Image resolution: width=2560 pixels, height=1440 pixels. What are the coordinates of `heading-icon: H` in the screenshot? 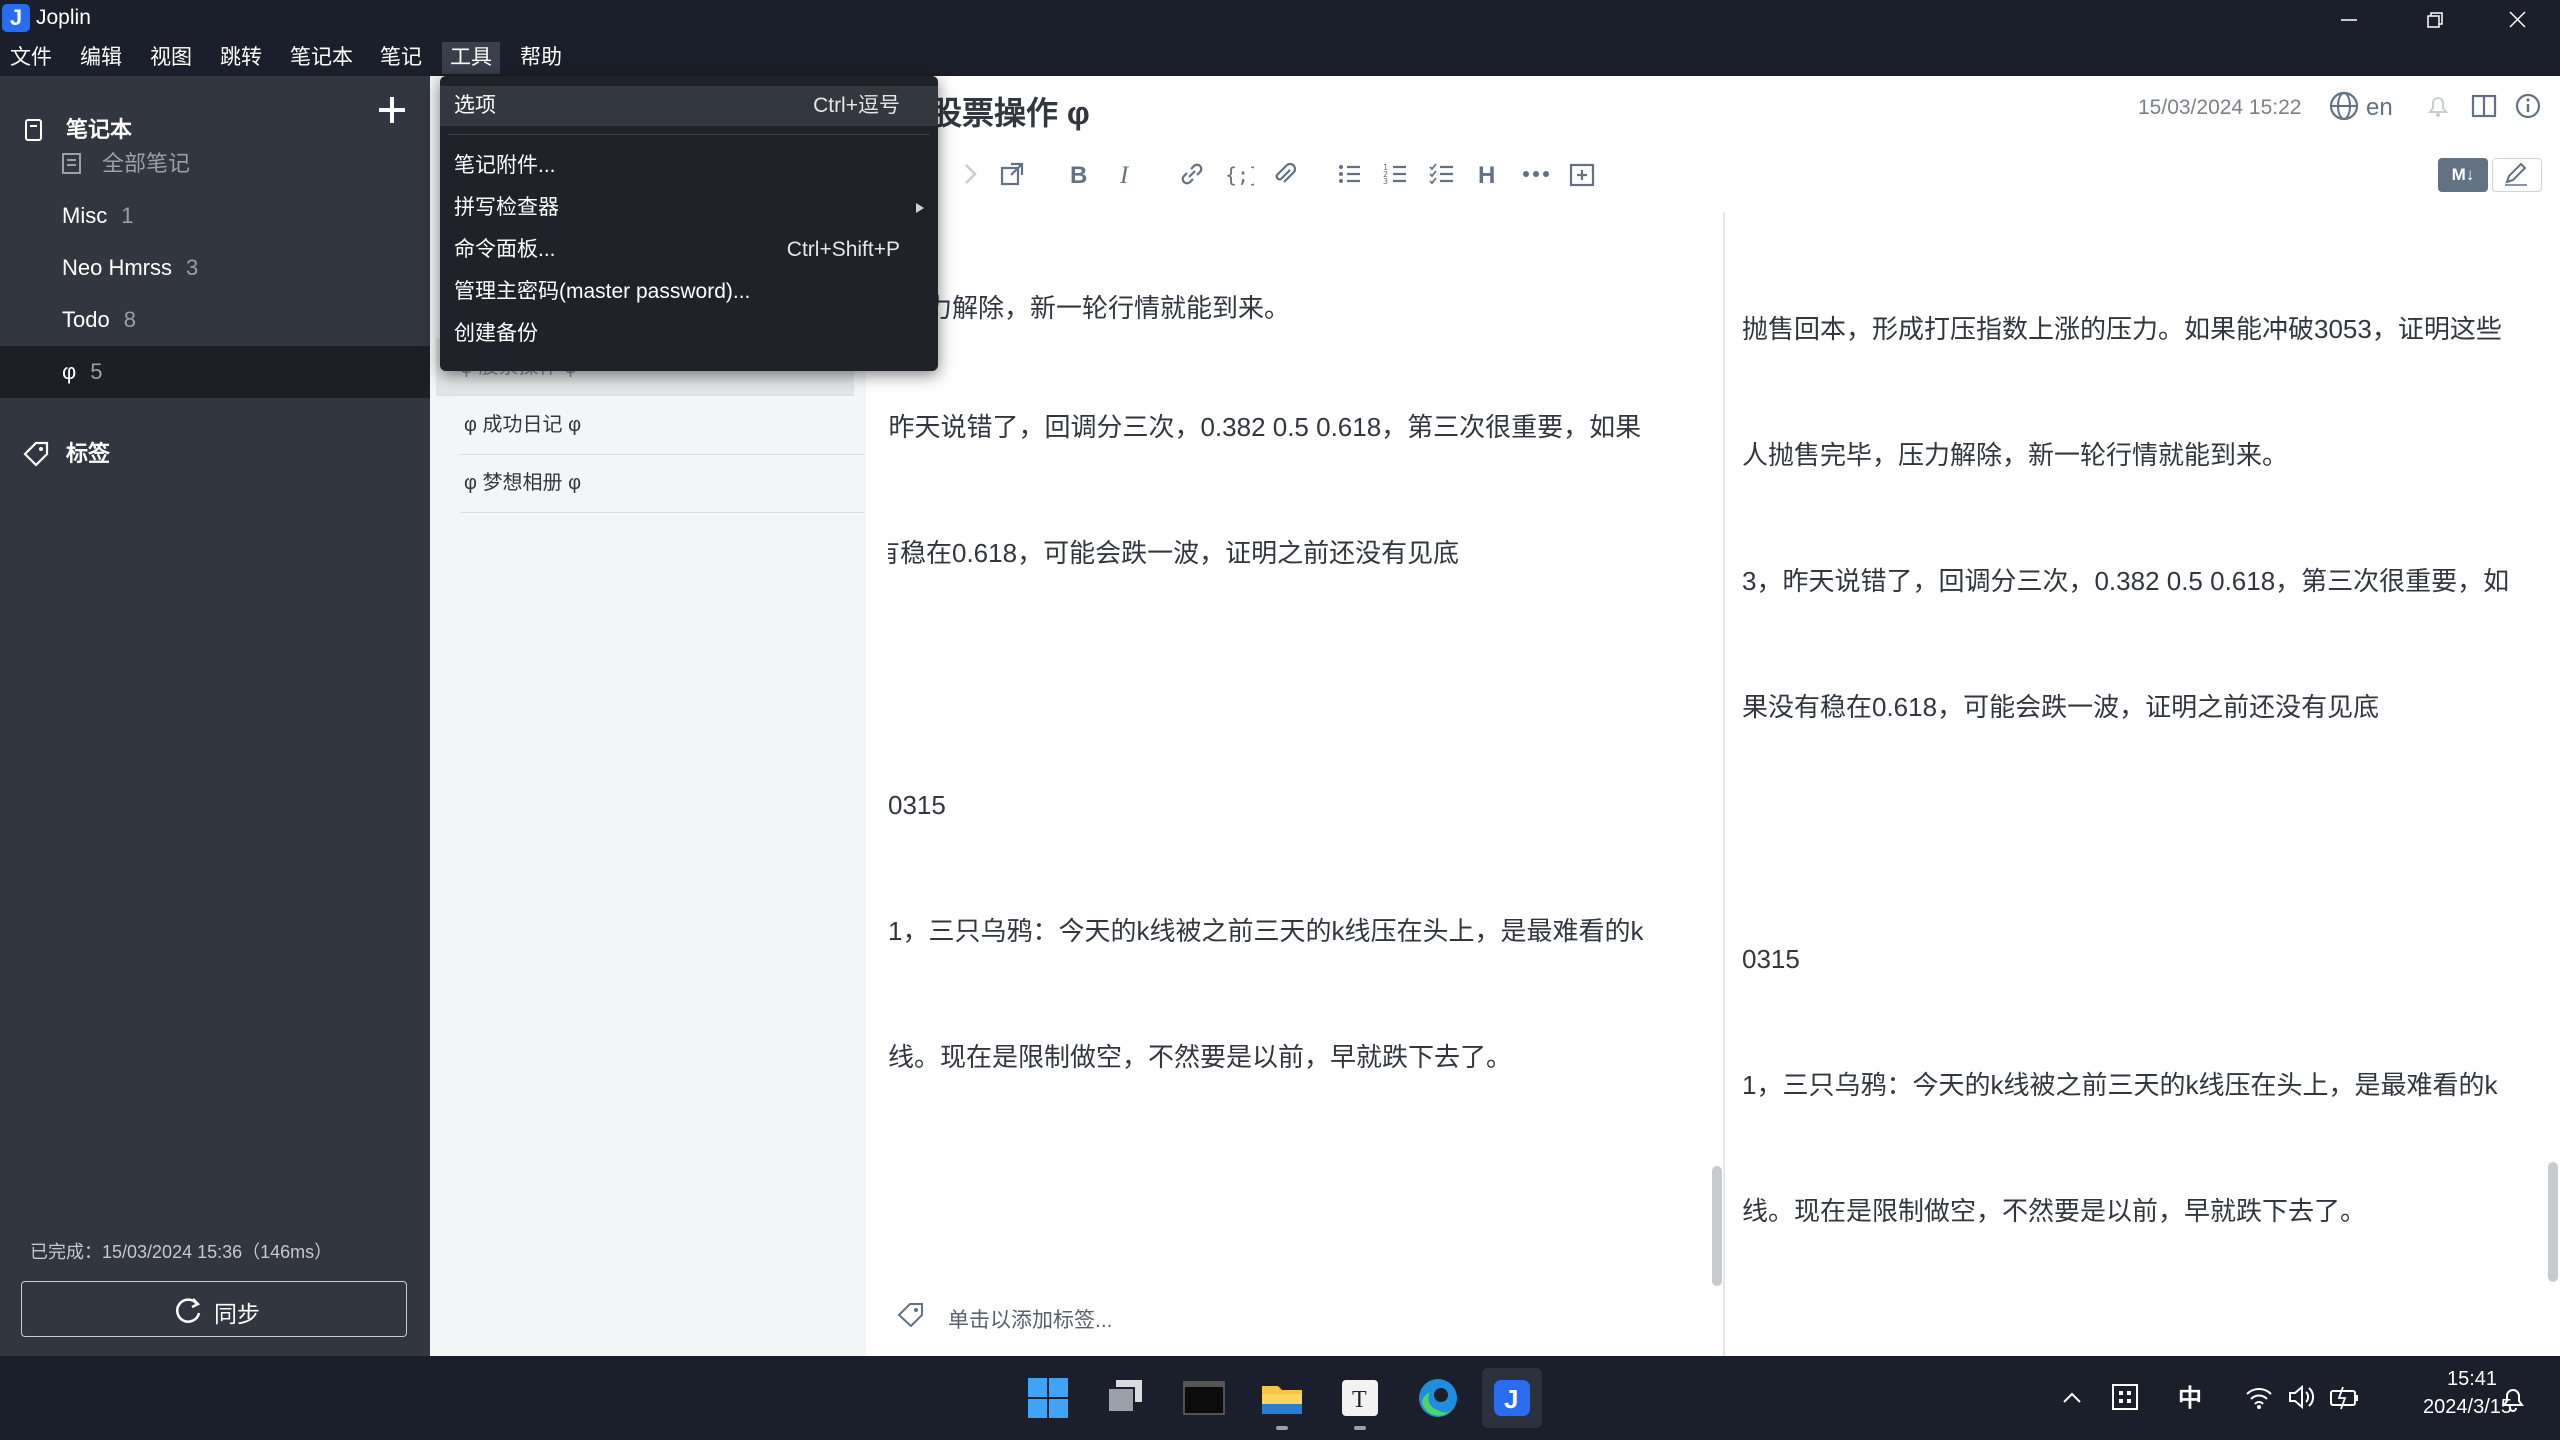 It's located at (1488, 174).